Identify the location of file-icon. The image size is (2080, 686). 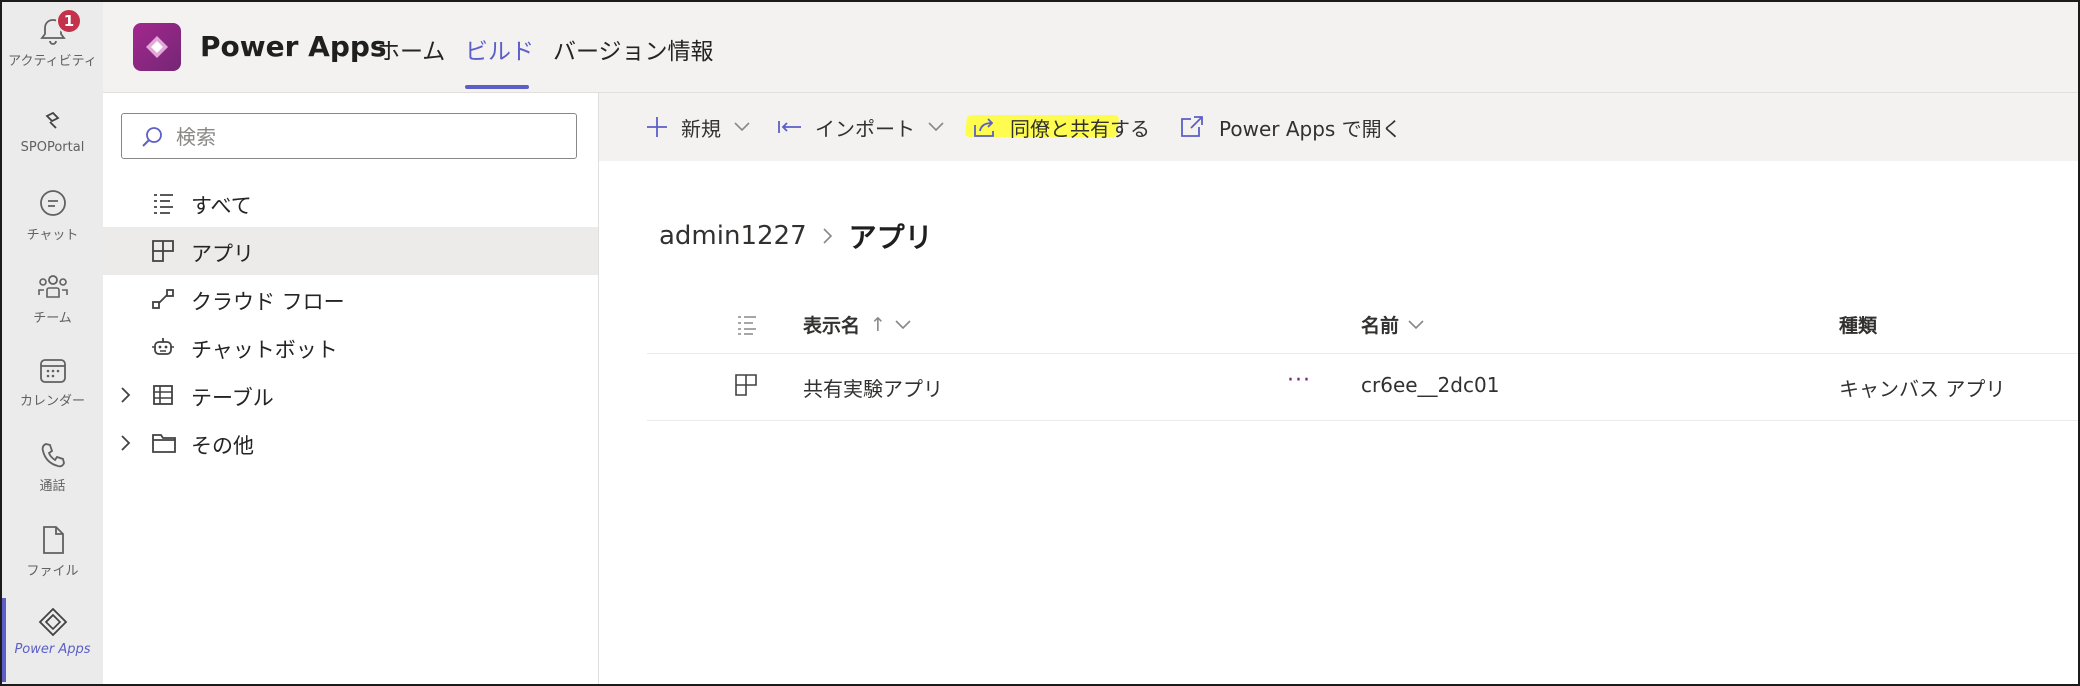
(53, 540).